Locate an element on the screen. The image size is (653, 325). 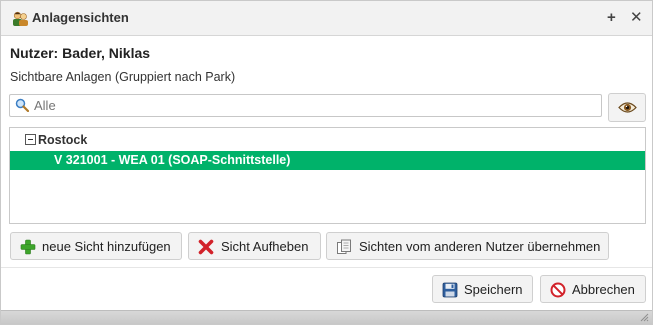
copy-views-label: Sichten vom anderen Nutzer übernehmen is located at coordinates (480, 246).